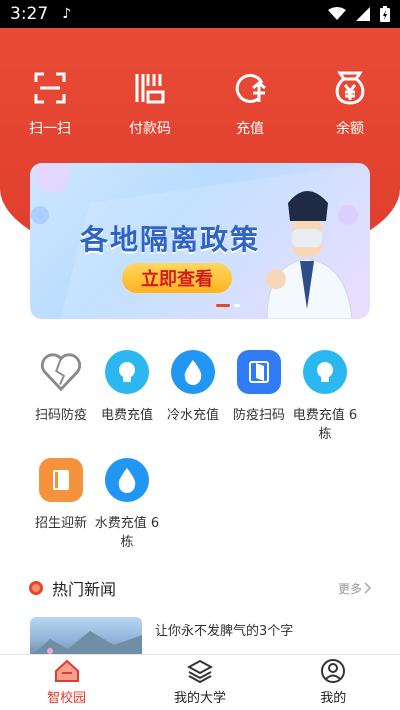 Image resolution: width=400 pixels, height=710 pixels. I want to click on recharge-icon, so click(250, 88).